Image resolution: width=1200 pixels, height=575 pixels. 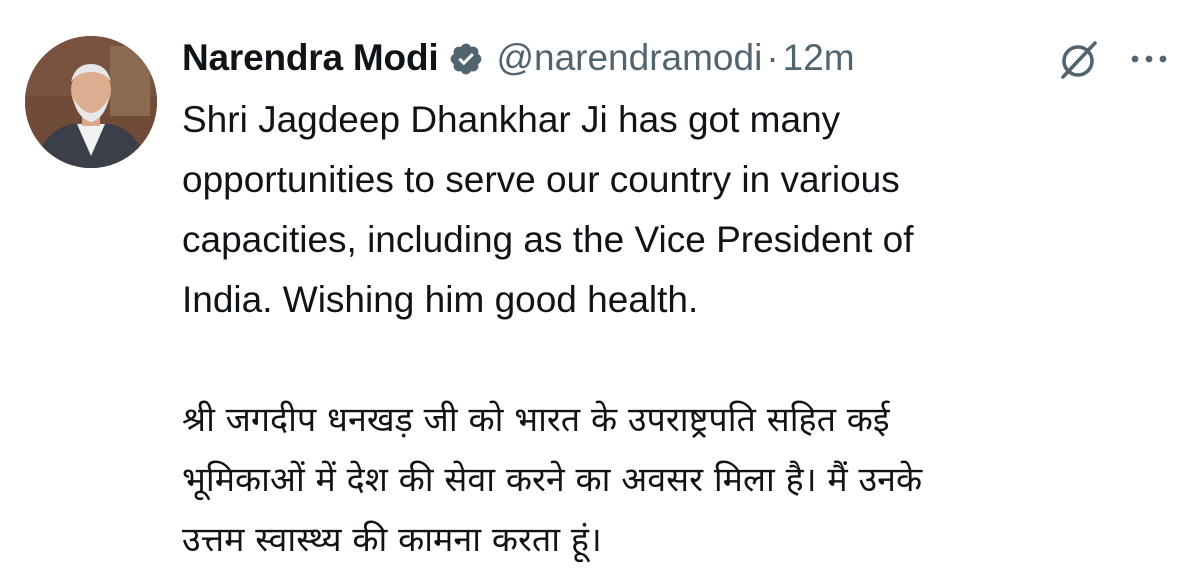 What do you see at coordinates (1078, 60) in the screenshot?
I see `grok-icon` at bounding box center [1078, 60].